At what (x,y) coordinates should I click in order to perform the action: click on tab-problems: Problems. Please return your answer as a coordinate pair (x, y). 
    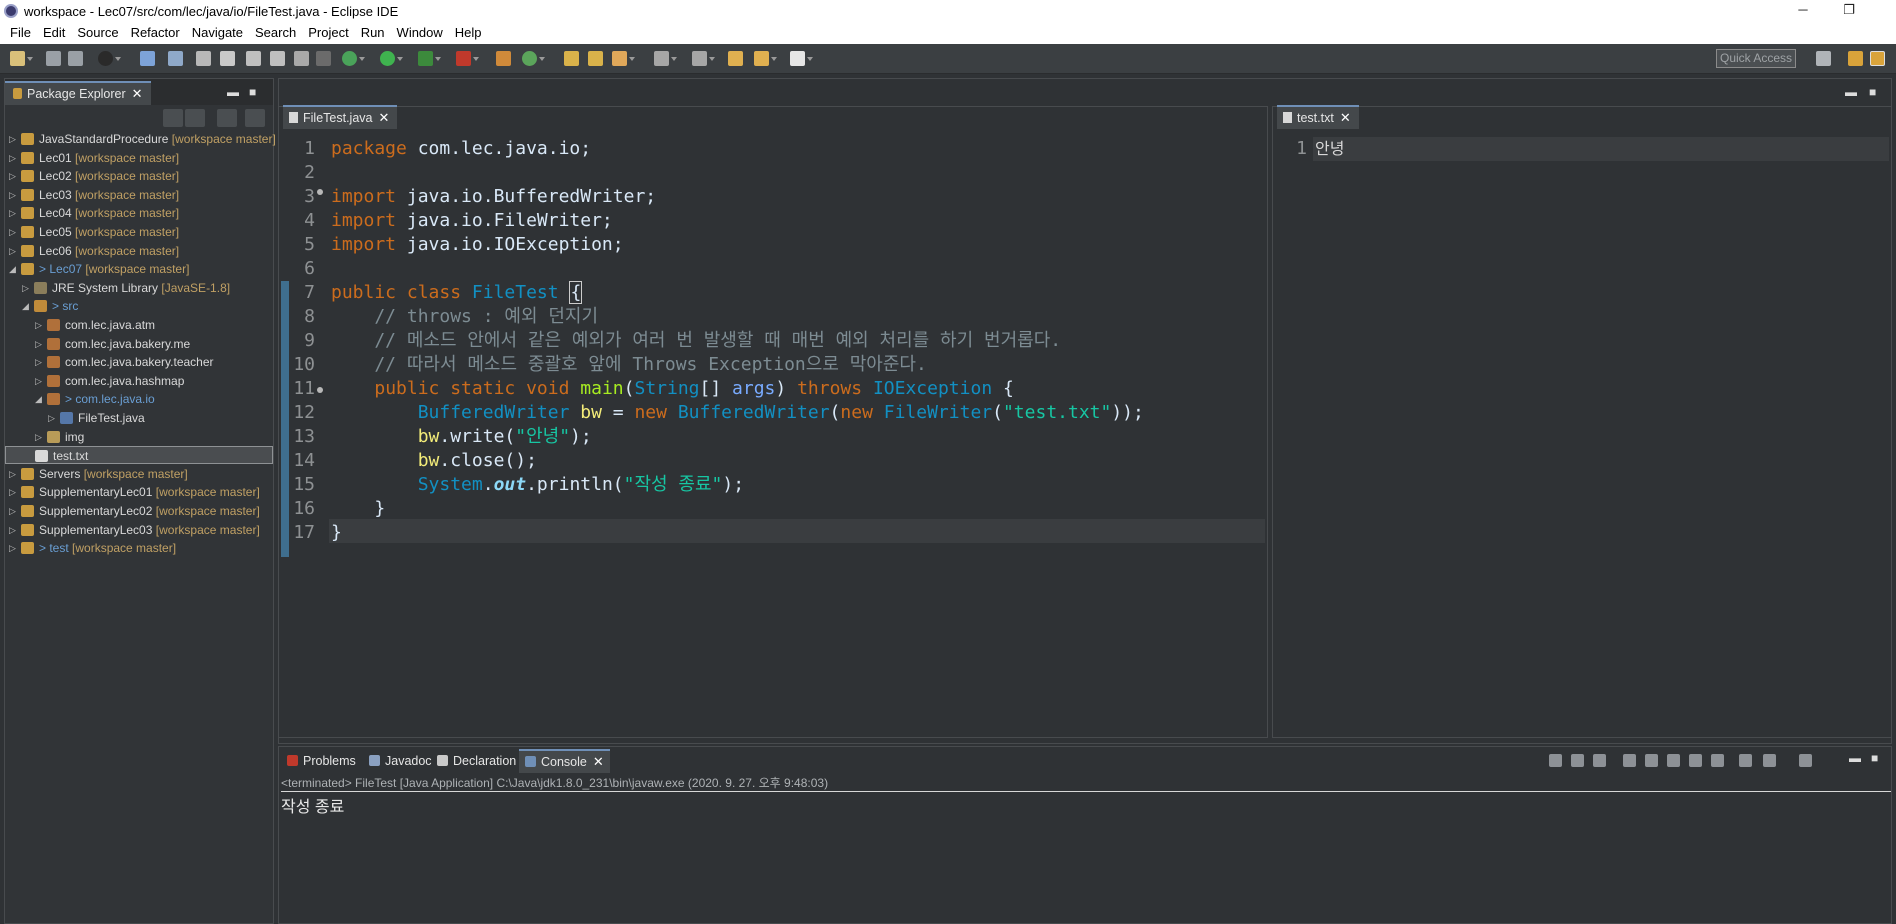
    Looking at the image, I should click on (321, 761).